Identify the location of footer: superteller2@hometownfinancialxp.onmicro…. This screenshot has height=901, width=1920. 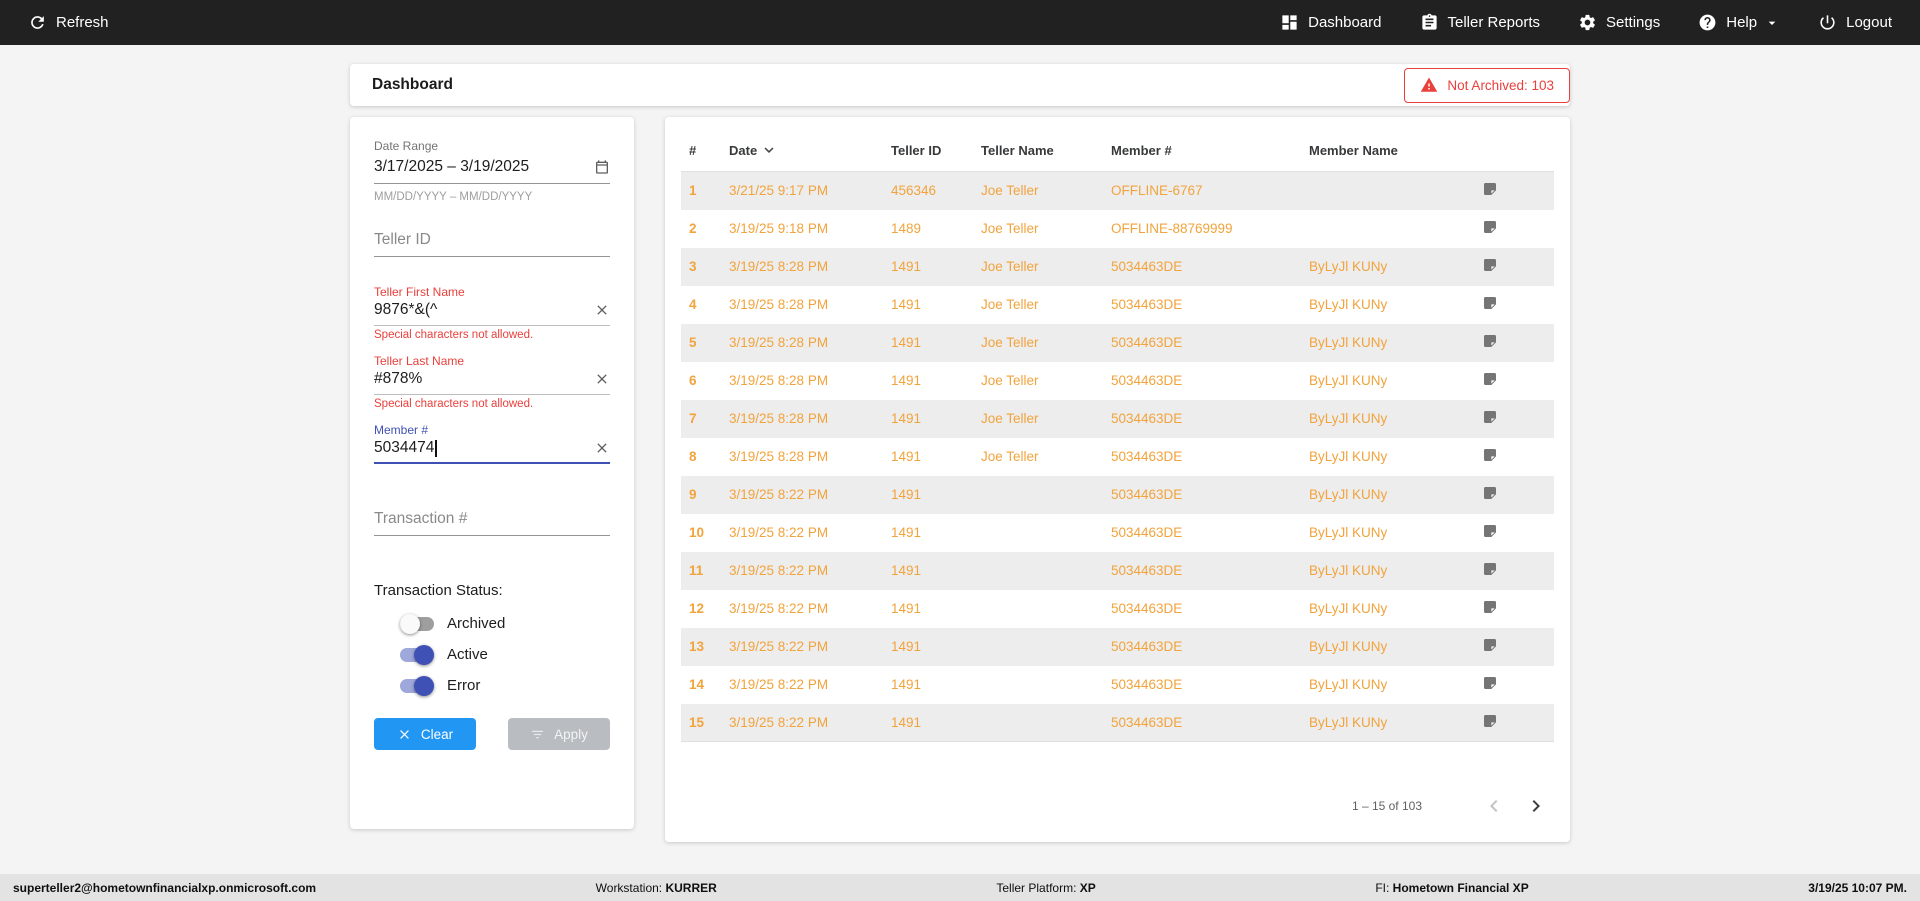
(960, 887).